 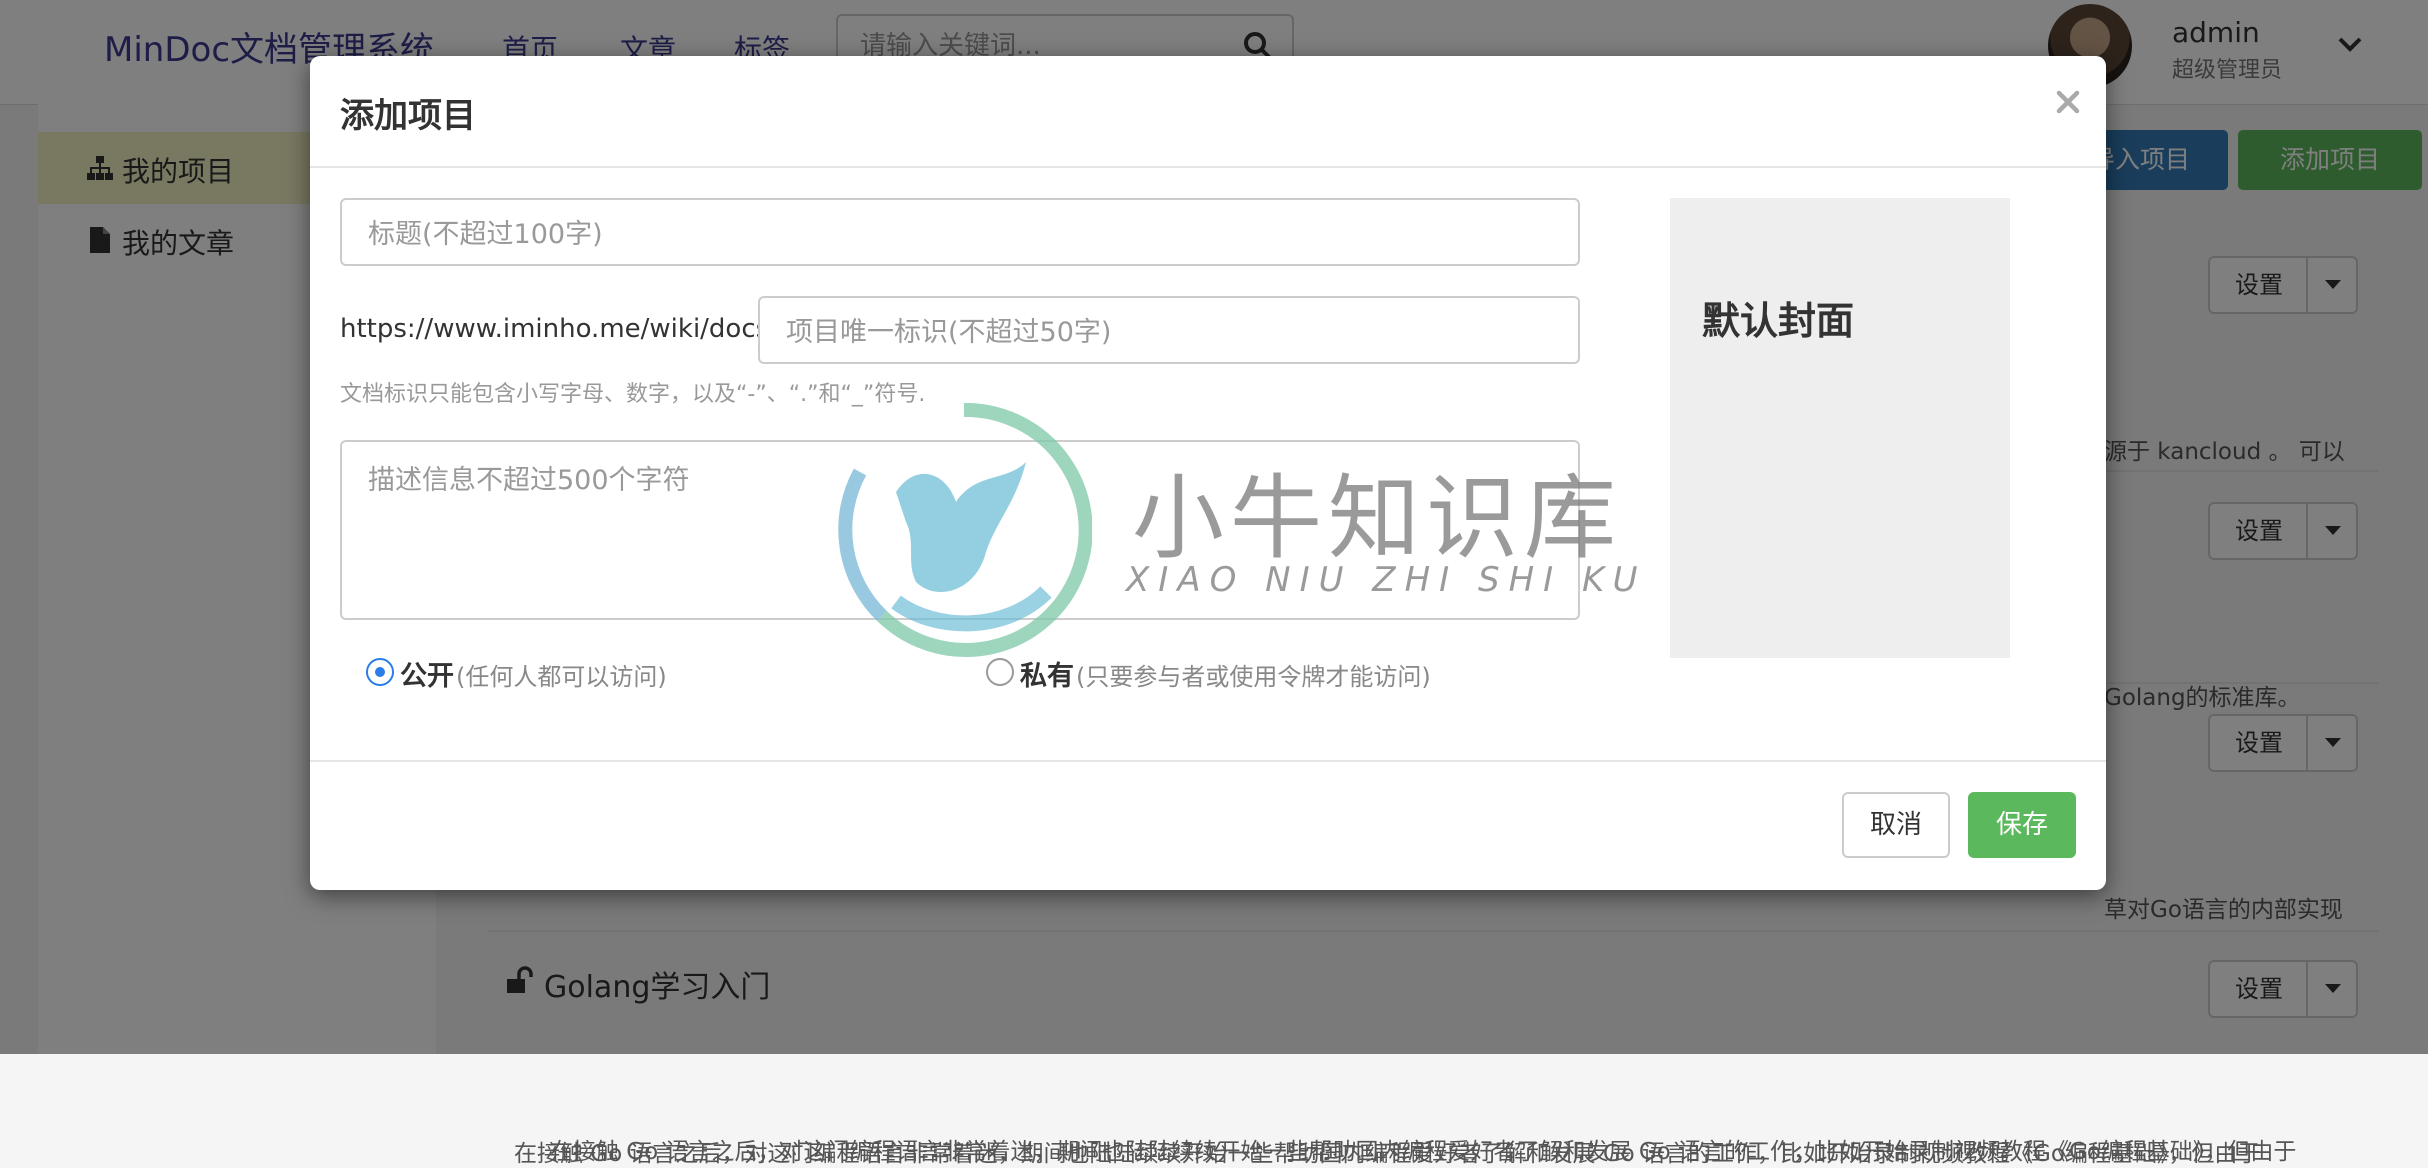 I want to click on private-radio, so click(x=1000, y=672).